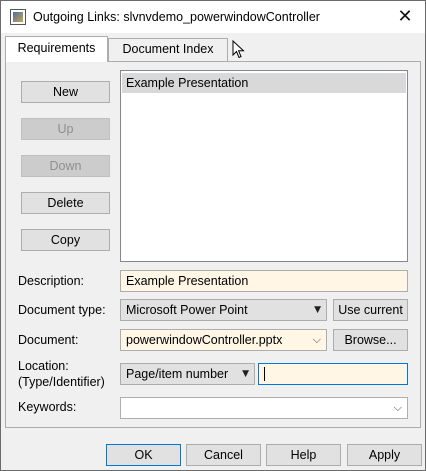 The width and height of the screenshot is (426, 471). I want to click on app-icon, so click(18, 17).